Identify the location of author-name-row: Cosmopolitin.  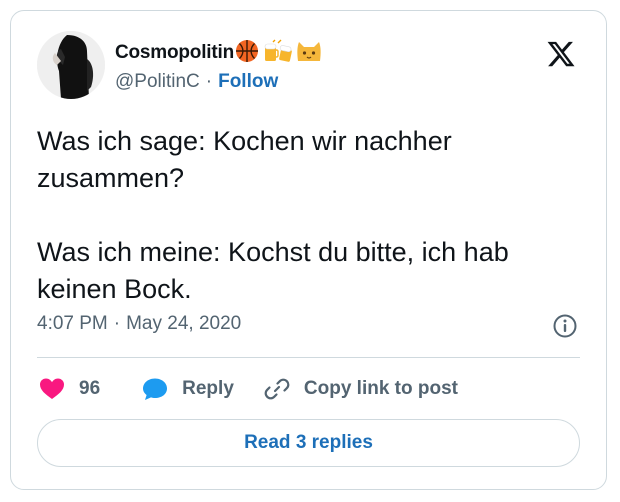
(218, 53).